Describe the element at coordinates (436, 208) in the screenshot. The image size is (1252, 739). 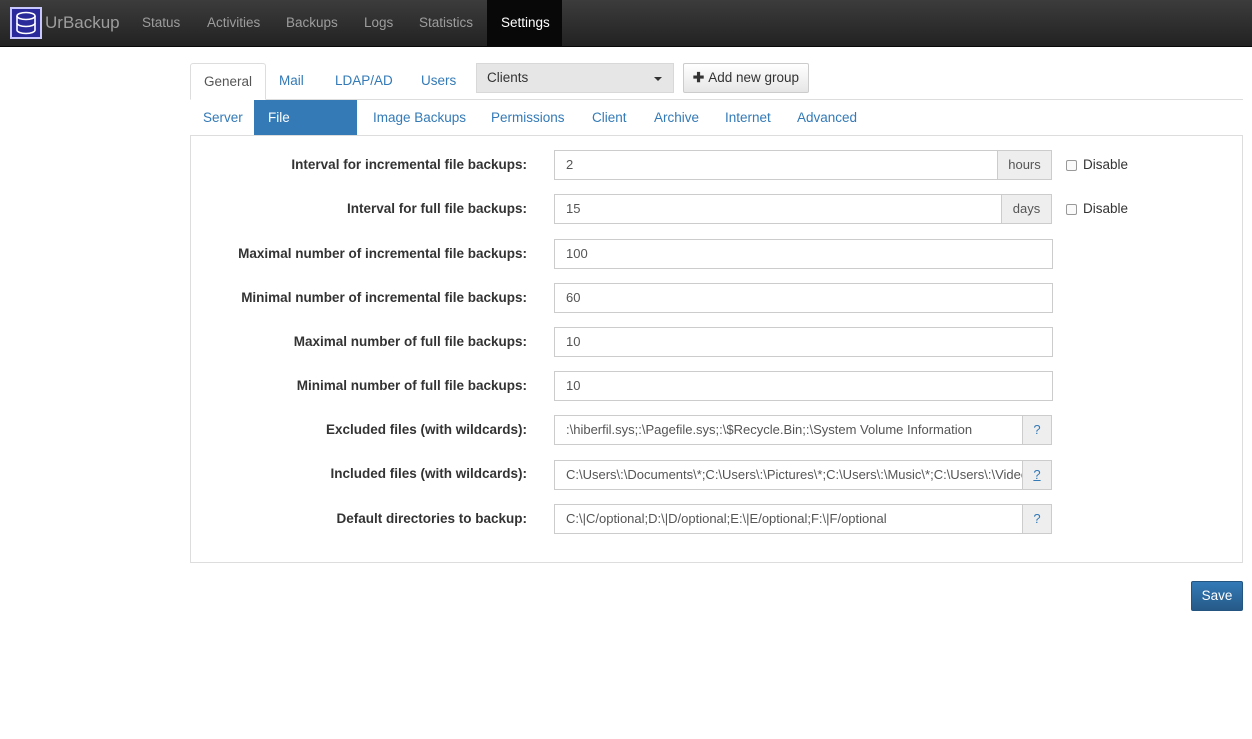
I see `full-interval-label: Interval for full file backups:` at that location.